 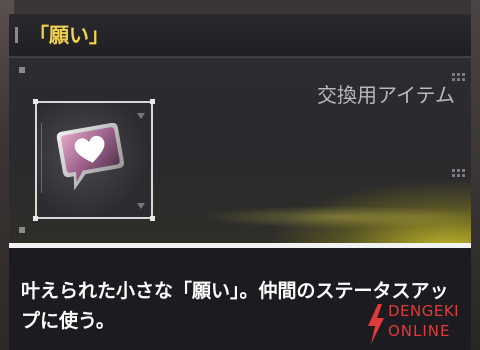 I want to click on divider, so click(x=240, y=57).